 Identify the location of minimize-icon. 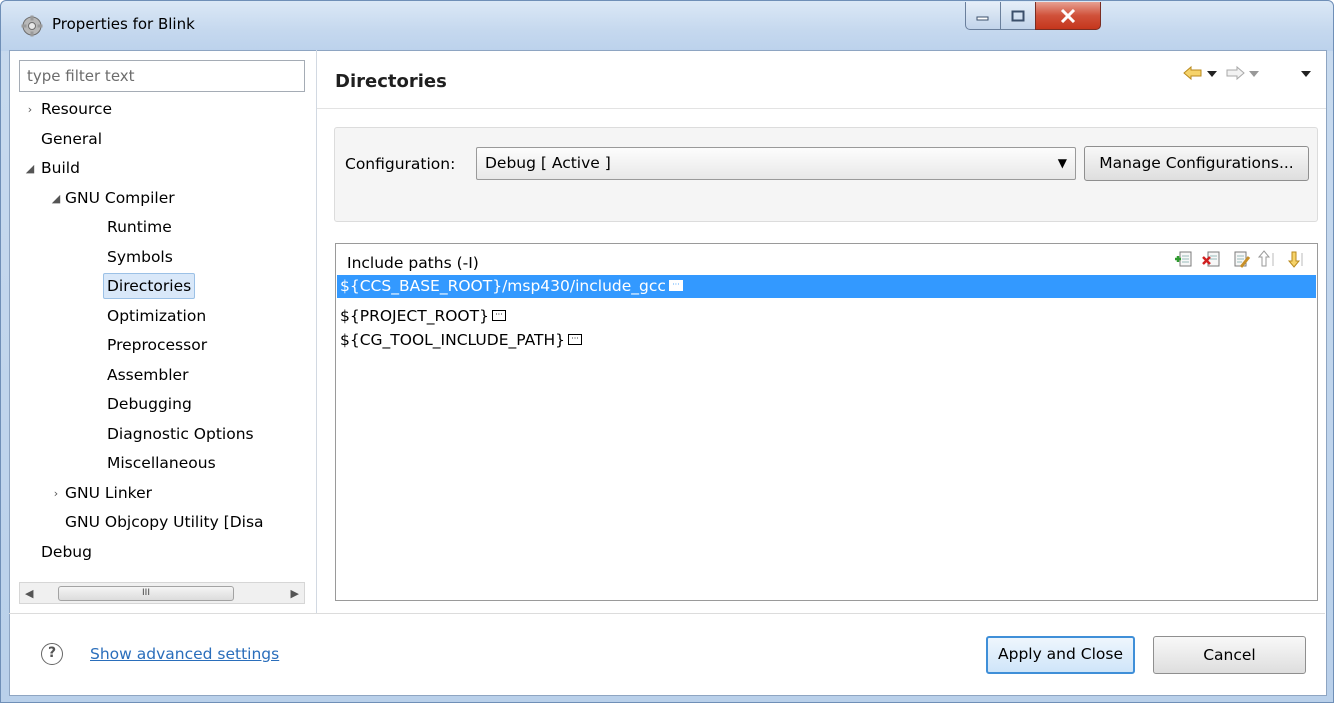
(982, 18).